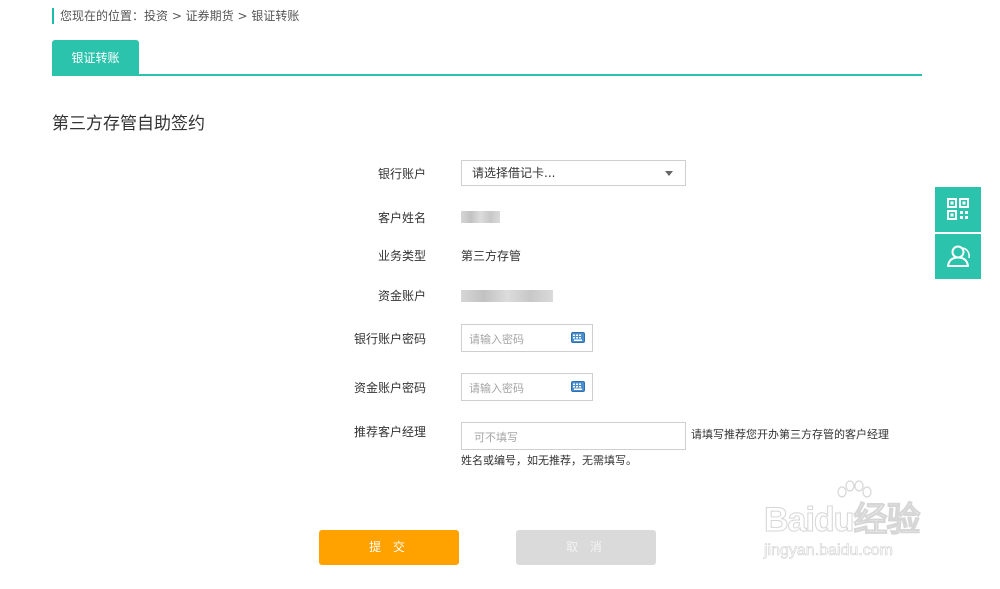 This screenshot has height=589, width=1000. I want to click on tab-bar: 银证转账, so click(487, 58).